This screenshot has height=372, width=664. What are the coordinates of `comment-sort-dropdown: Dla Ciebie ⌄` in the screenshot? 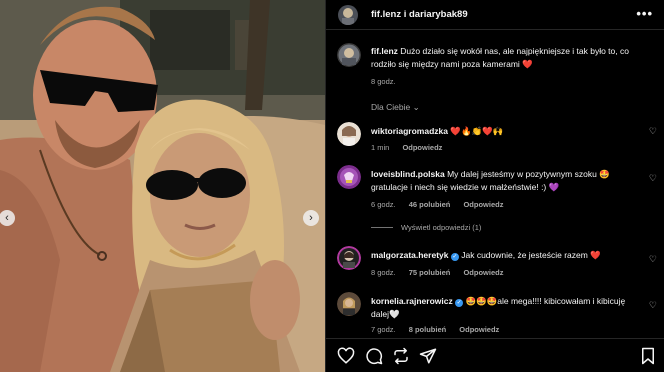 It's located at (395, 107).